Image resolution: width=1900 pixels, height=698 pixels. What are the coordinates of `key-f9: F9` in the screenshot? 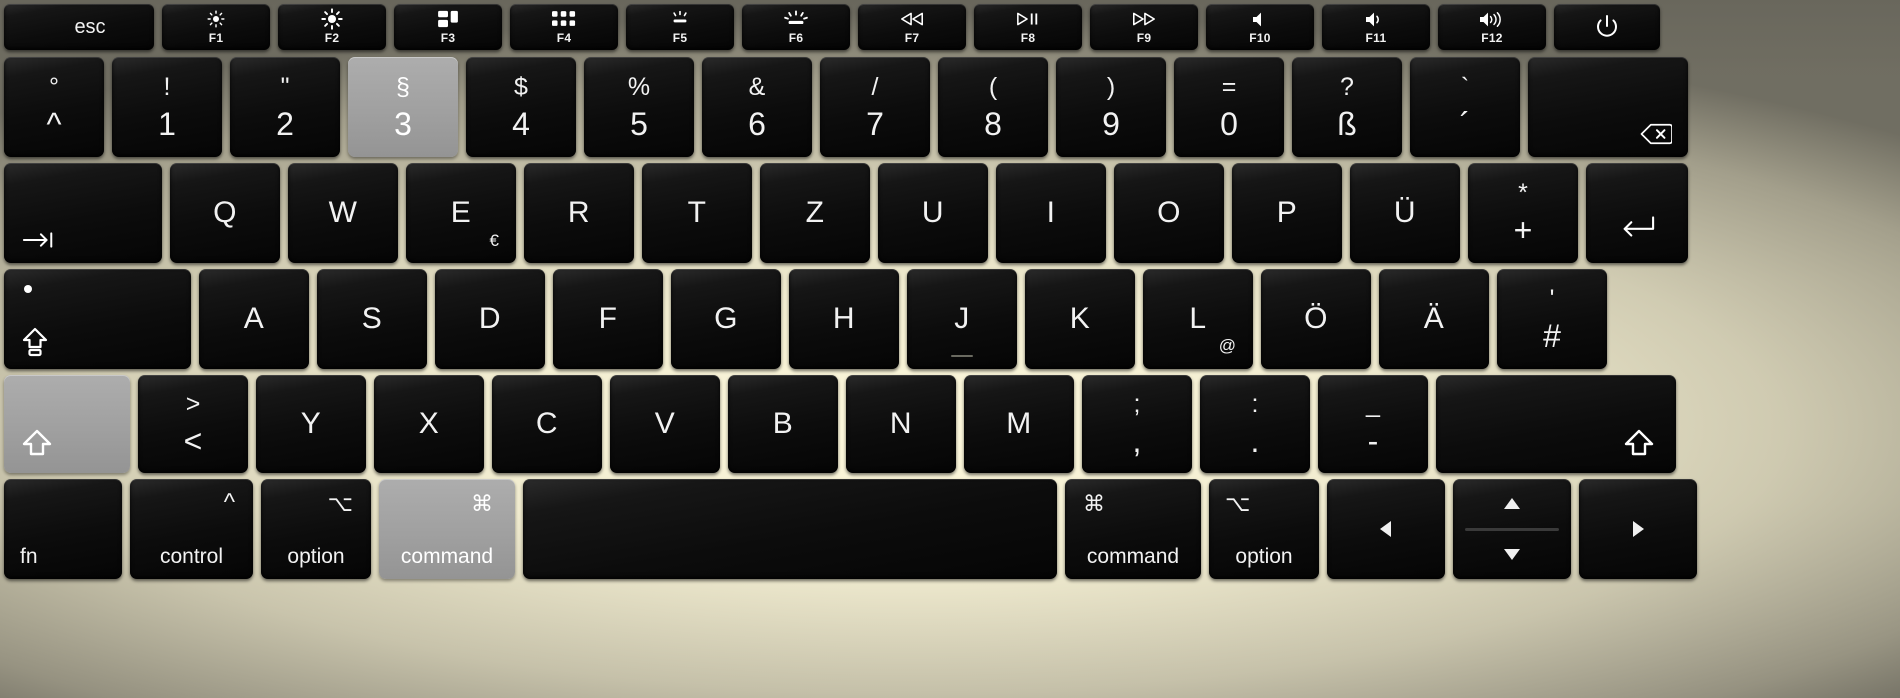 It's located at (1144, 27).